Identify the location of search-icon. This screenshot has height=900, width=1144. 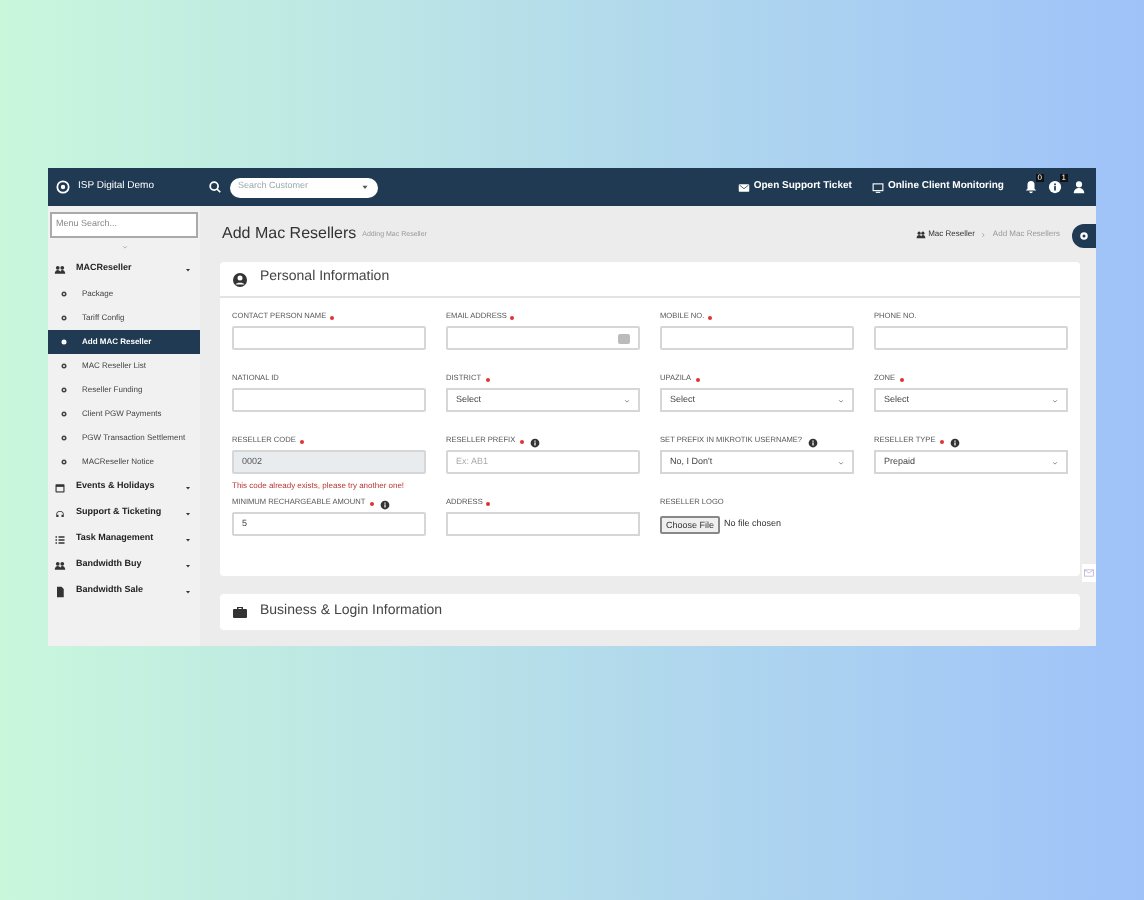
(215, 187).